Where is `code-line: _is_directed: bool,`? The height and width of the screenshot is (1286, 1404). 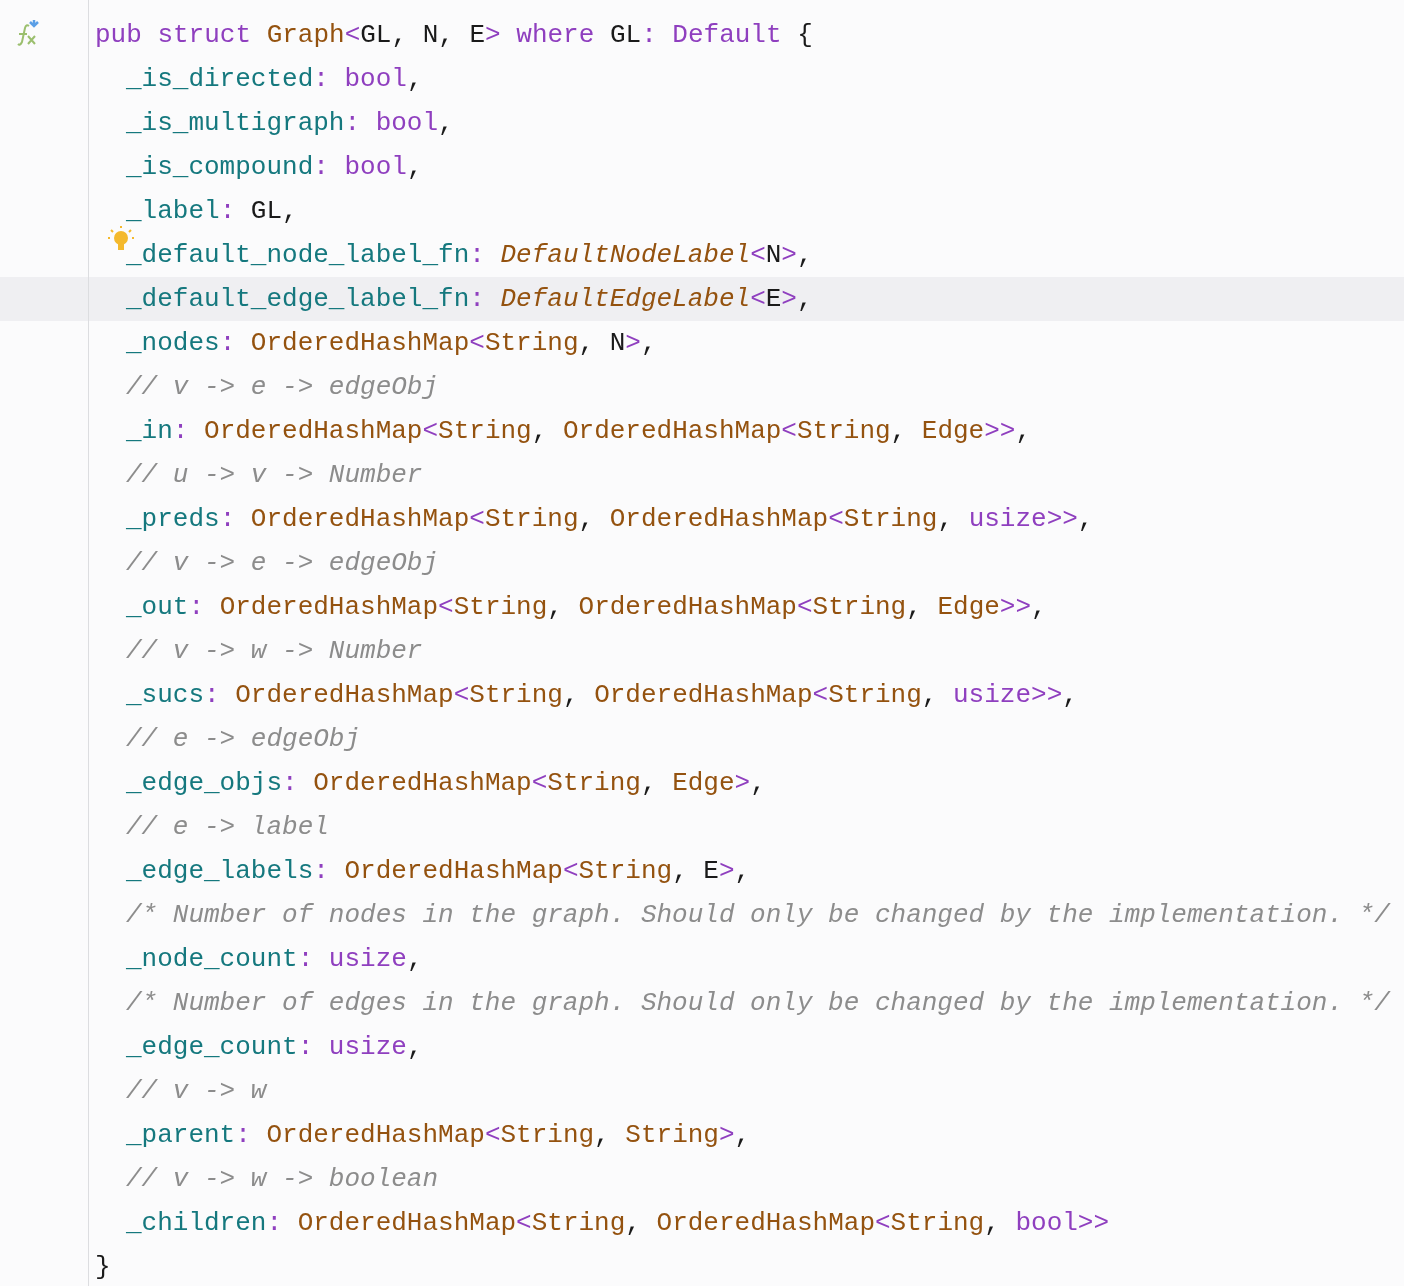 code-line: _is_directed: bool, is located at coordinates (274, 79).